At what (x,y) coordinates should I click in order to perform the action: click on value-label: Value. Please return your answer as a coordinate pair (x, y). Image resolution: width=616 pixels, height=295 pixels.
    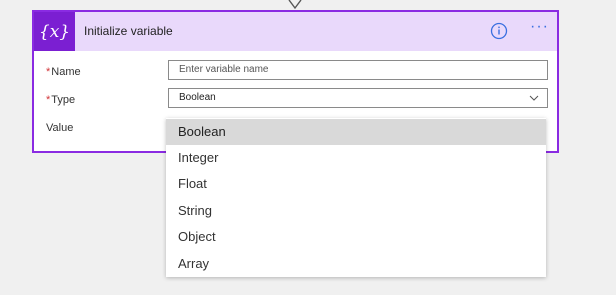
    Looking at the image, I should click on (60, 128).